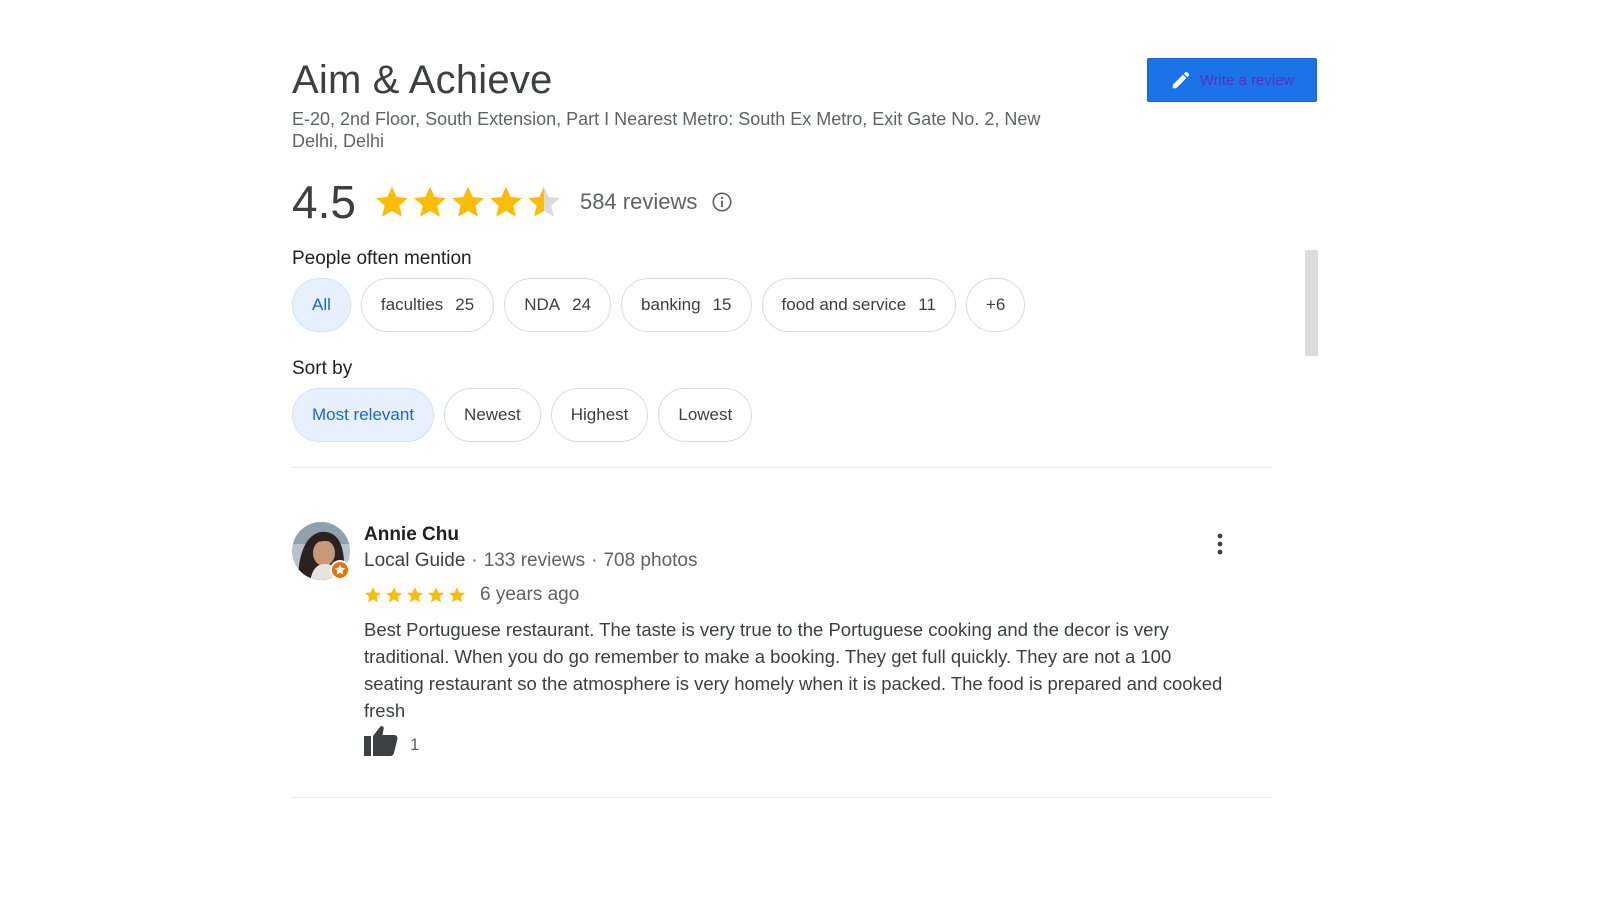 The width and height of the screenshot is (1600, 900). I want to click on mention-chip-label: All, so click(321, 304).